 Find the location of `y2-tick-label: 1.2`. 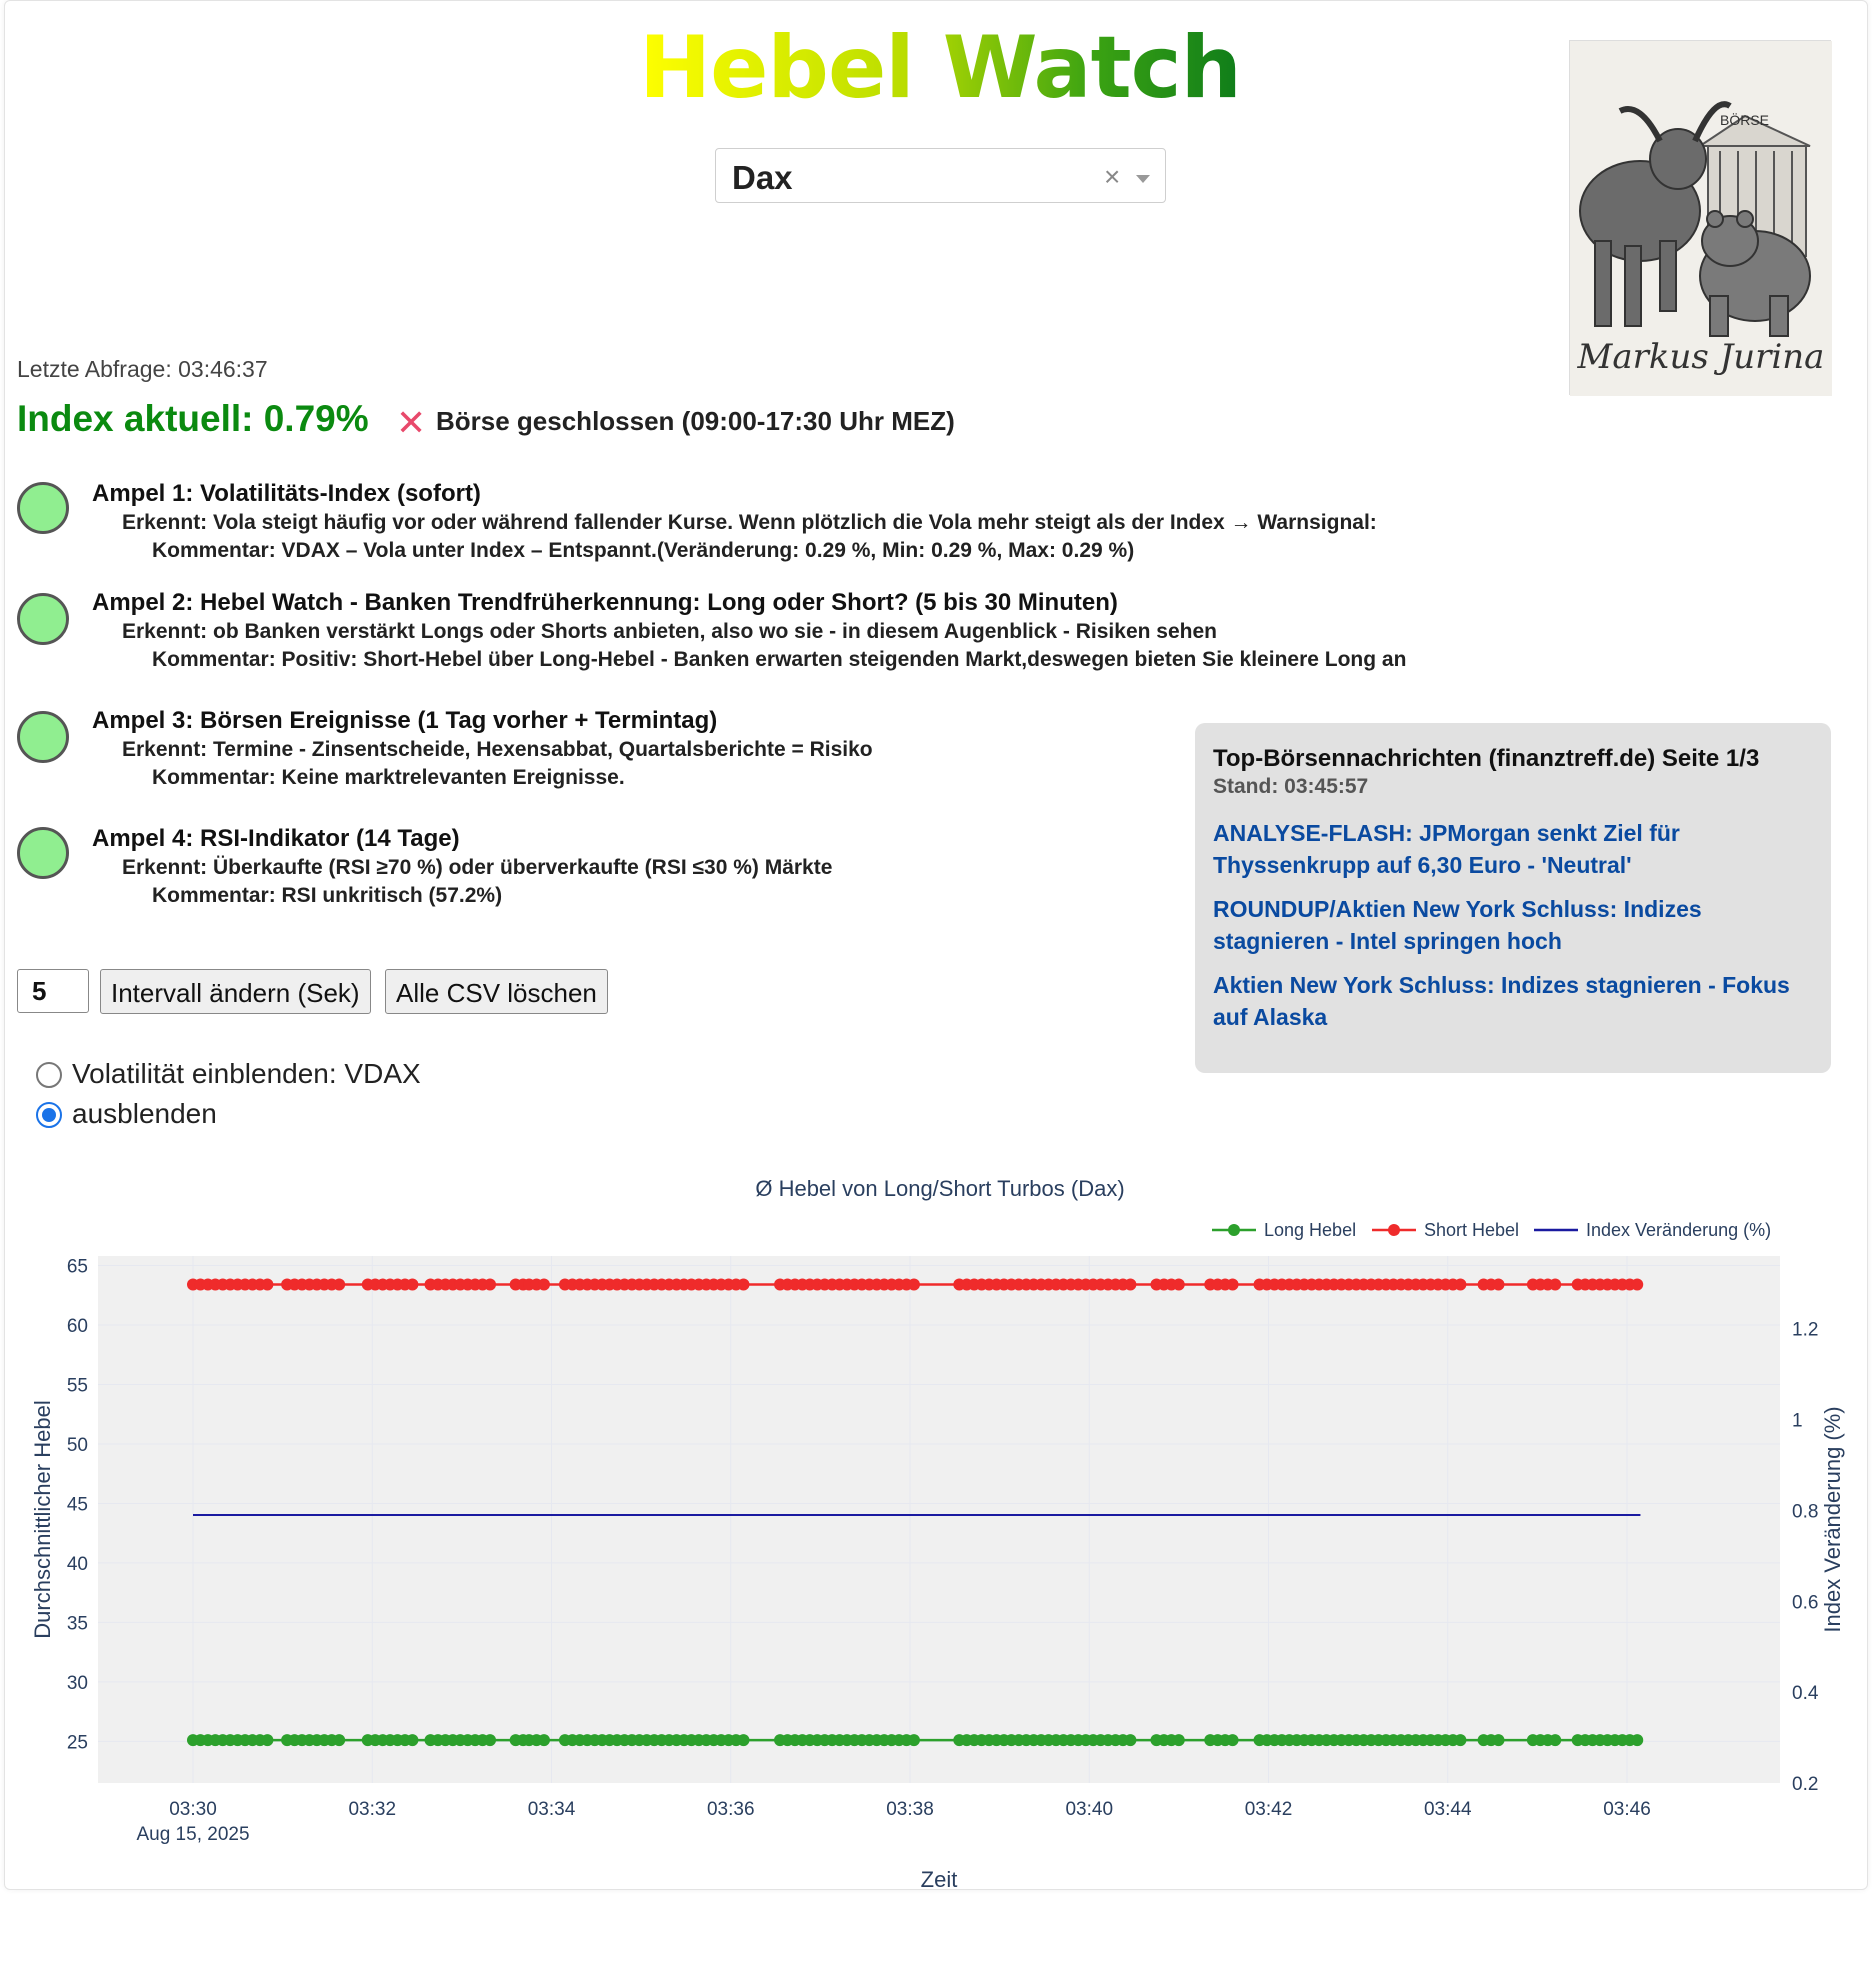

y2-tick-label: 1.2 is located at coordinates (1805, 1330).